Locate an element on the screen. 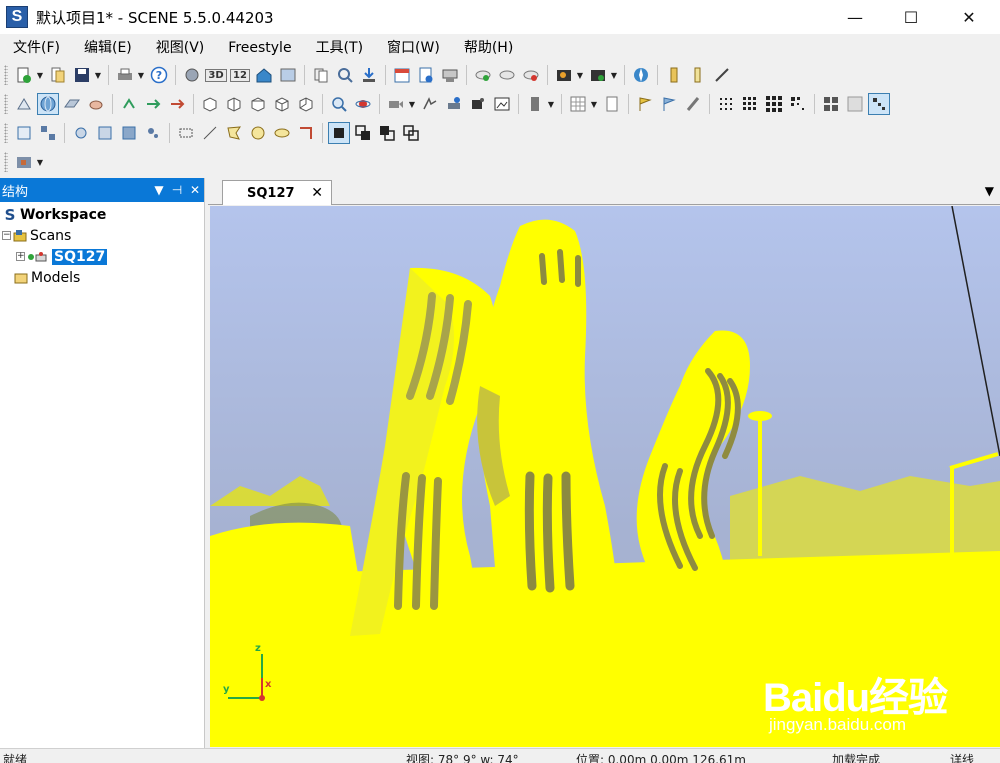  walk-button is located at coordinates (454, 104).